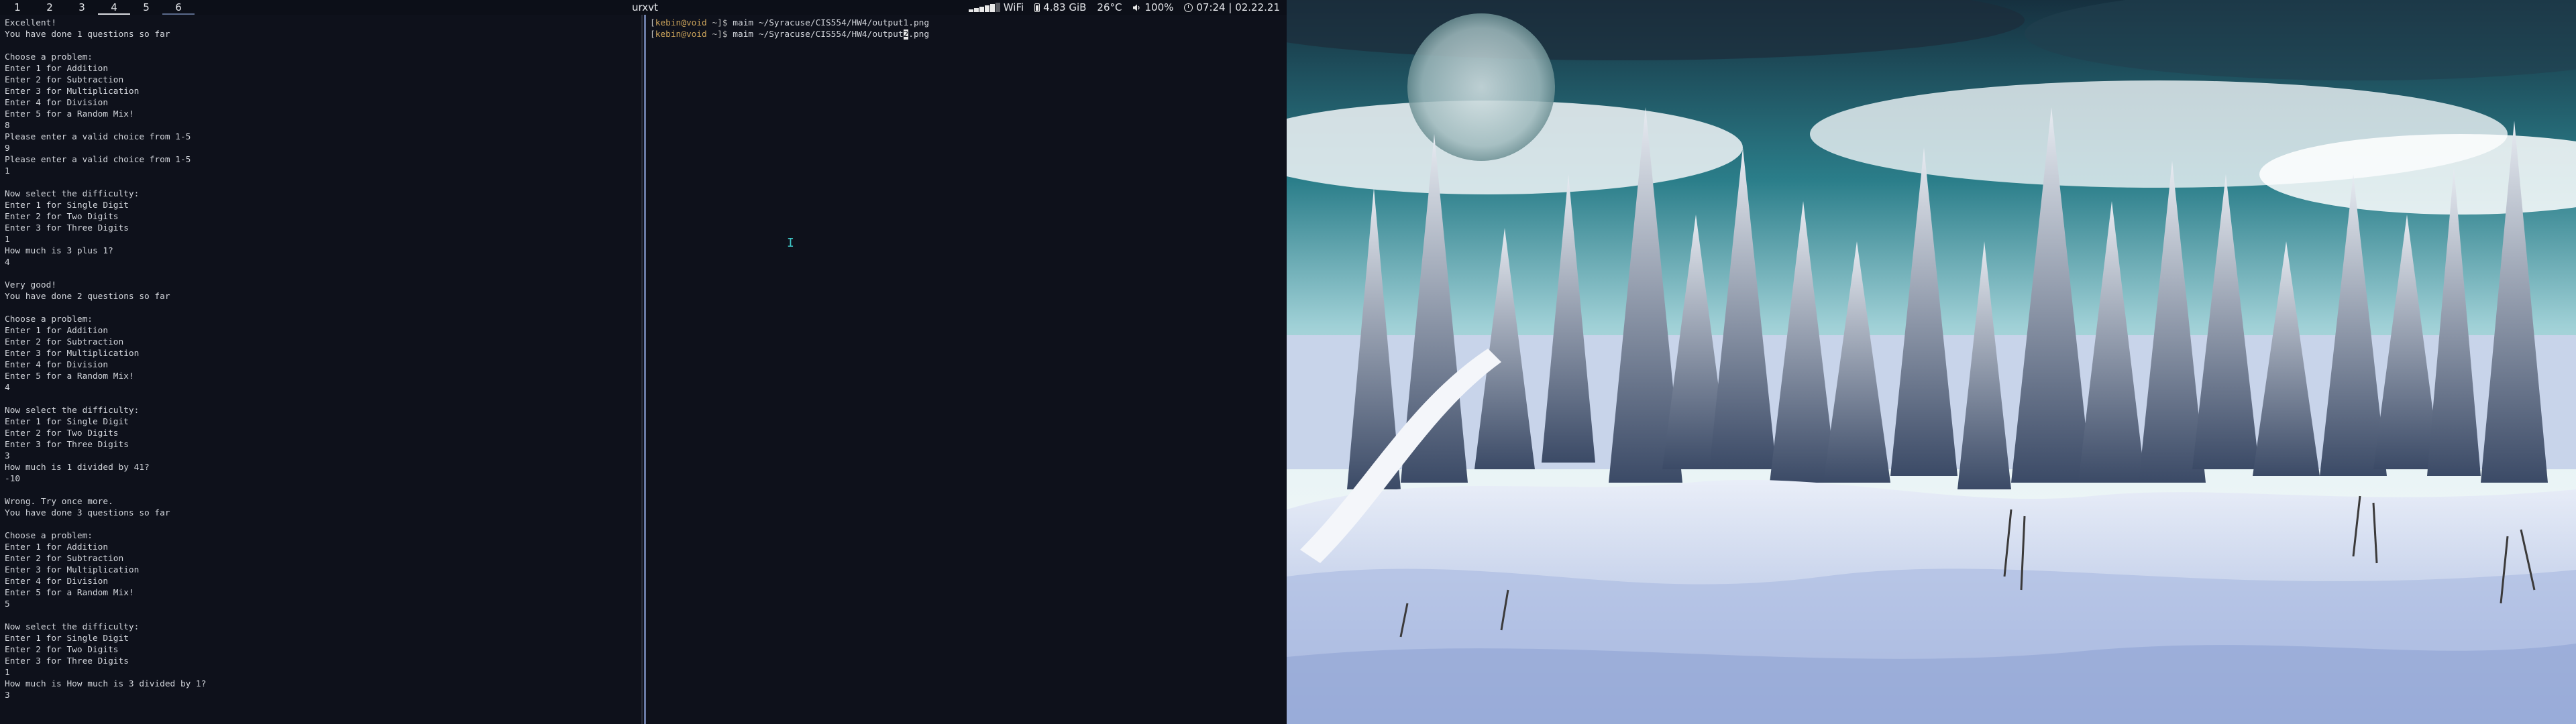  I want to click on terminal-output-line: You have done 2 questions so far, so click(87, 297).